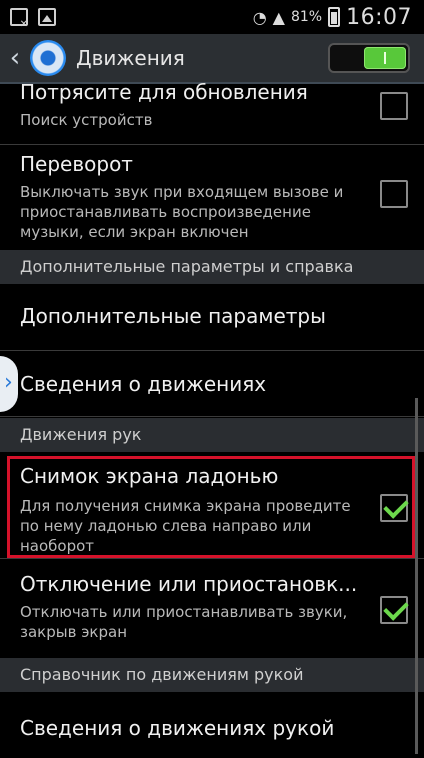 This screenshot has width=424, height=758. What do you see at coordinates (306, 17) in the screenshot?
I see `battery-percent: 81%` at bounding box center [306, 17].